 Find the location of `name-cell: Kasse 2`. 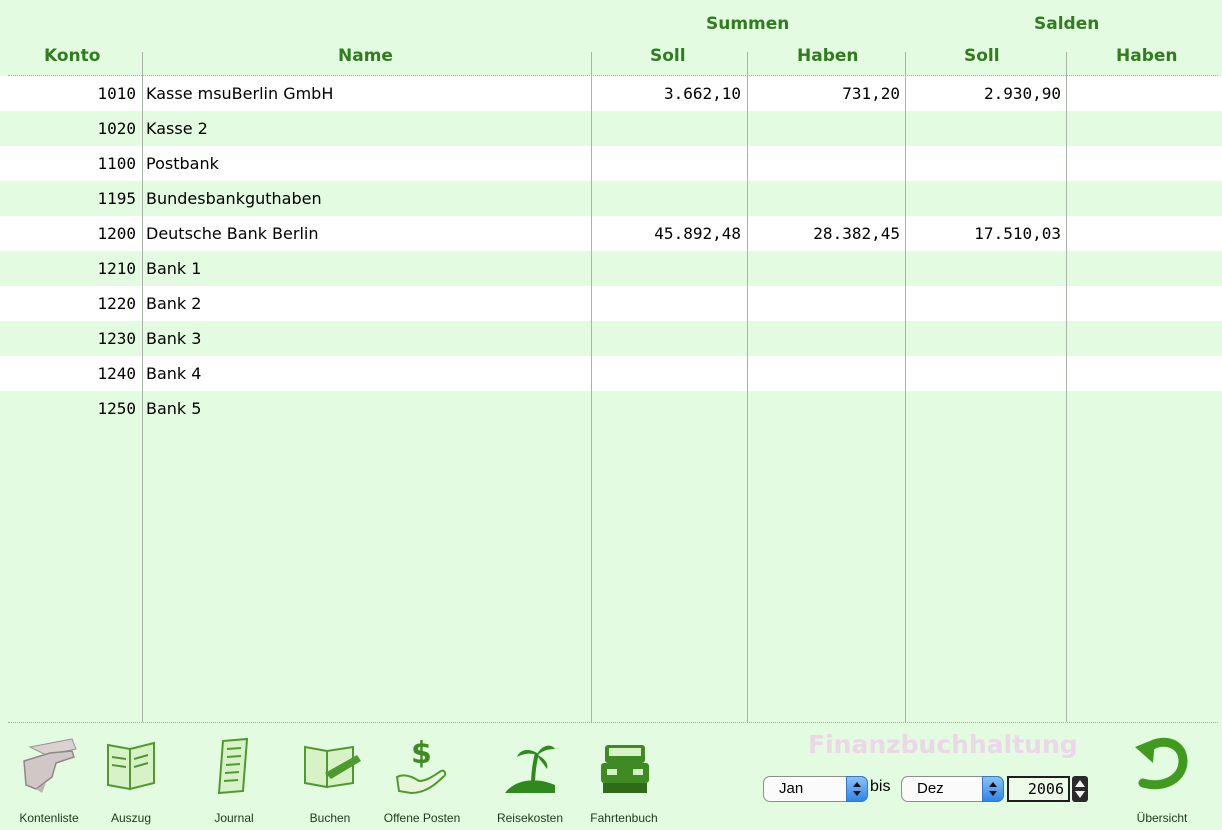

name-cell: Kasse 2 is located at coordinates (177, 128).